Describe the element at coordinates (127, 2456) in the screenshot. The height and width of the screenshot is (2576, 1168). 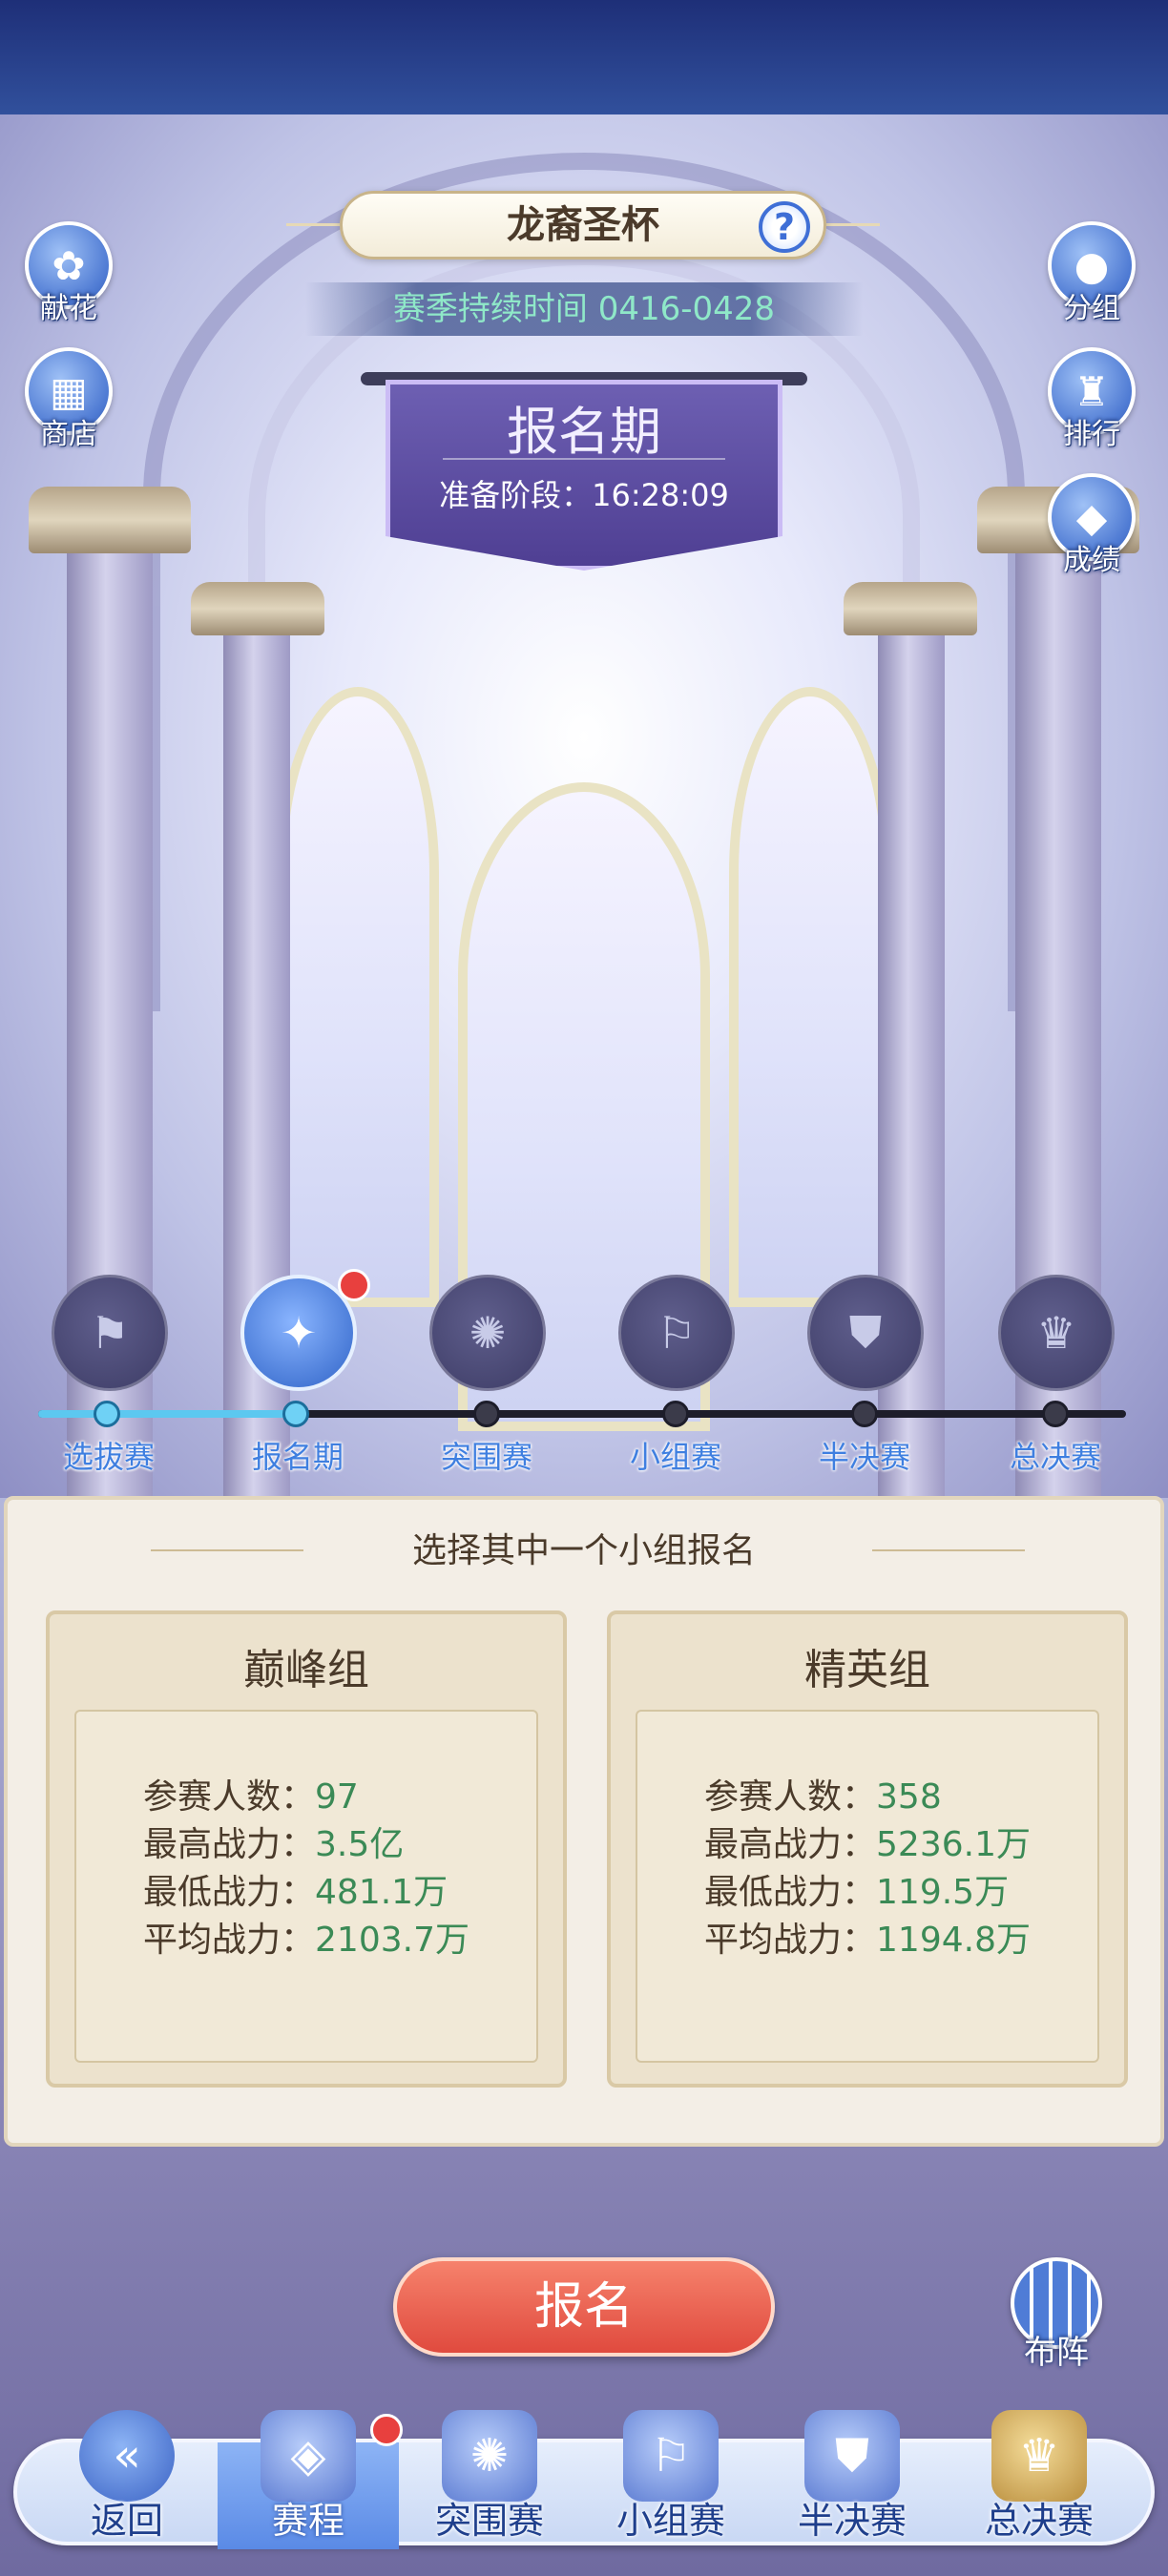
I see `back-icon: «` at that location.